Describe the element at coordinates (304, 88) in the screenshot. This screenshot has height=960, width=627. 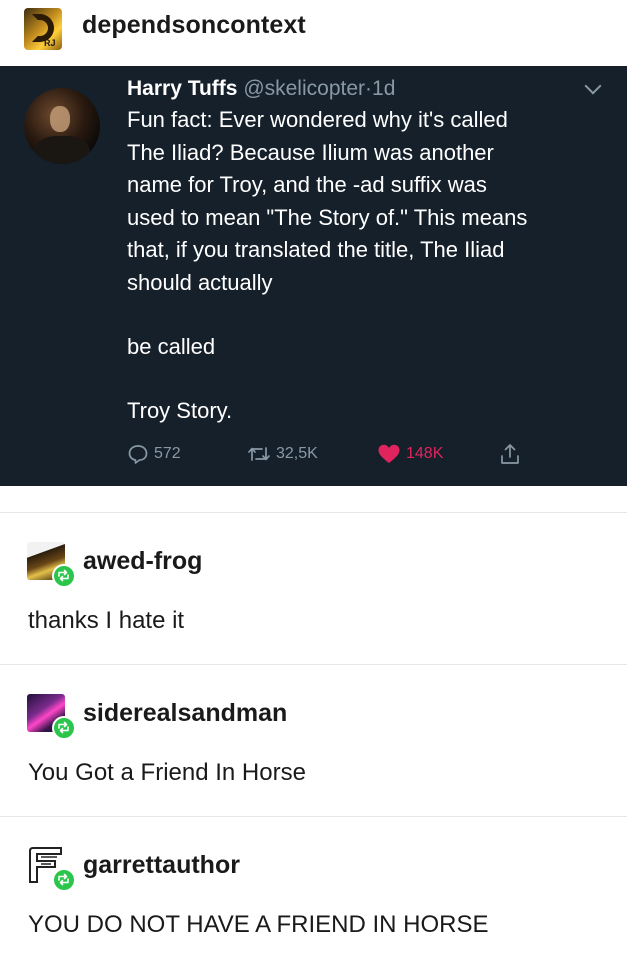
I see `tweet-author-handle: @skelicopter` at that location.